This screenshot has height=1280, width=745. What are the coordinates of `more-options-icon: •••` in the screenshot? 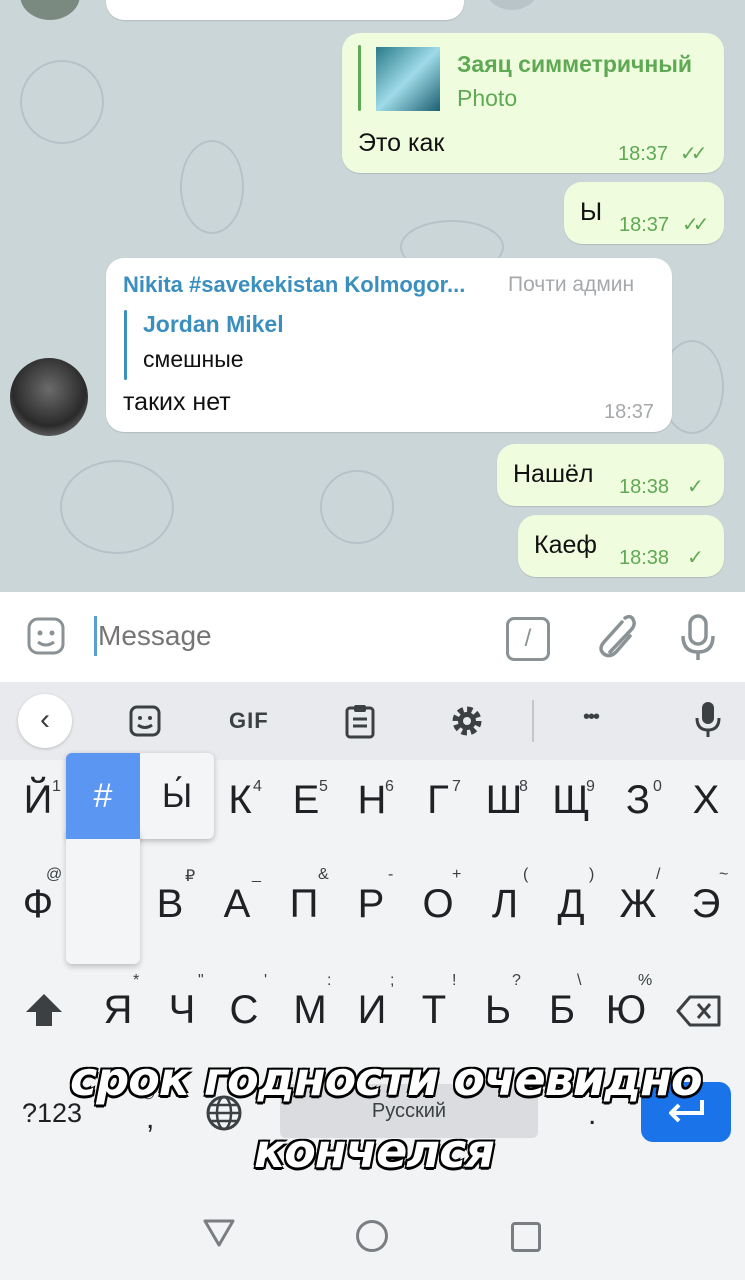 It's located at (591, 717).